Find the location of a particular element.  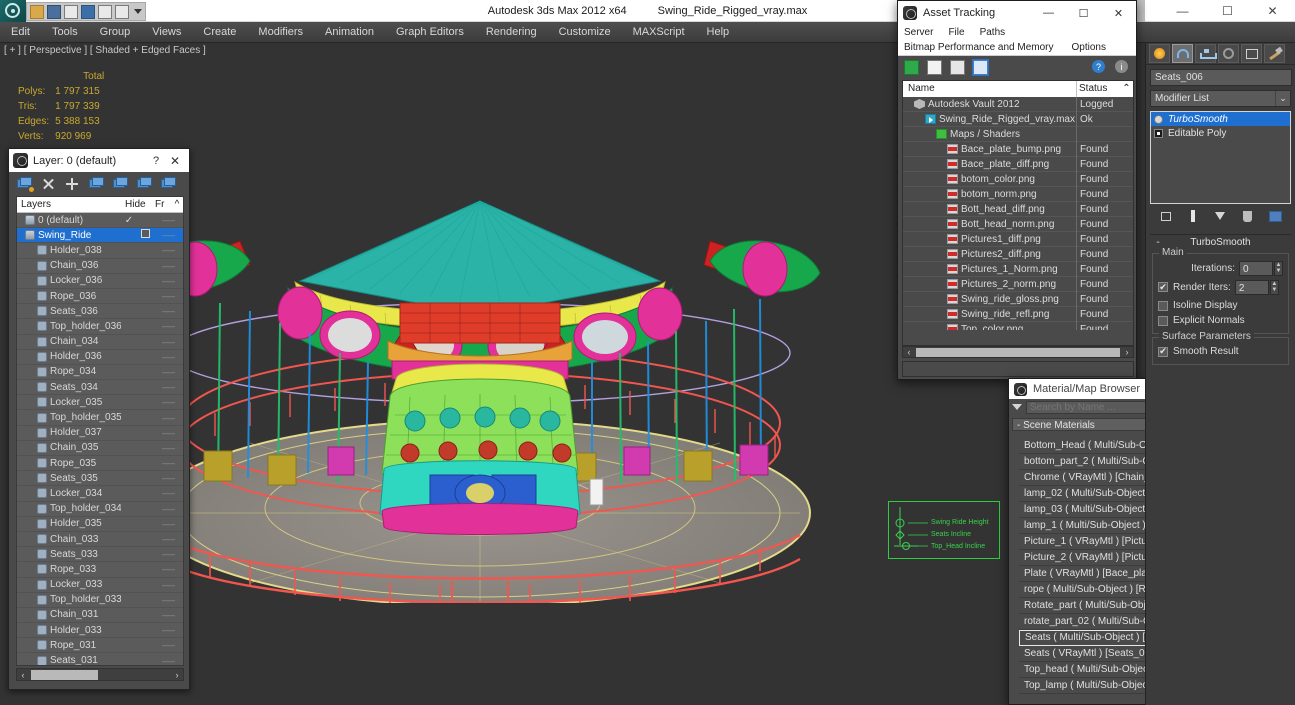

asset-row: Bott_head_norm.png Found is located at coordinates (1018, 224).